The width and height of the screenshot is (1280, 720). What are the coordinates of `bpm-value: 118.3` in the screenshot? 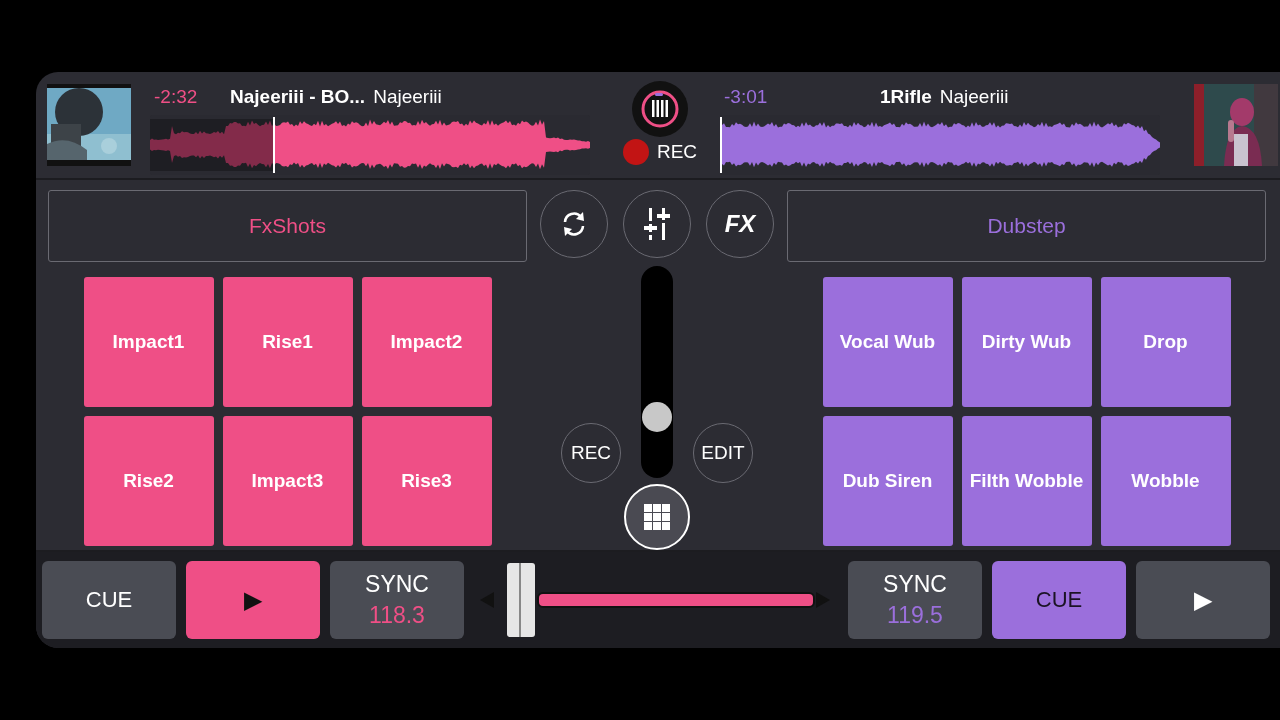 It's located at (397, 615).